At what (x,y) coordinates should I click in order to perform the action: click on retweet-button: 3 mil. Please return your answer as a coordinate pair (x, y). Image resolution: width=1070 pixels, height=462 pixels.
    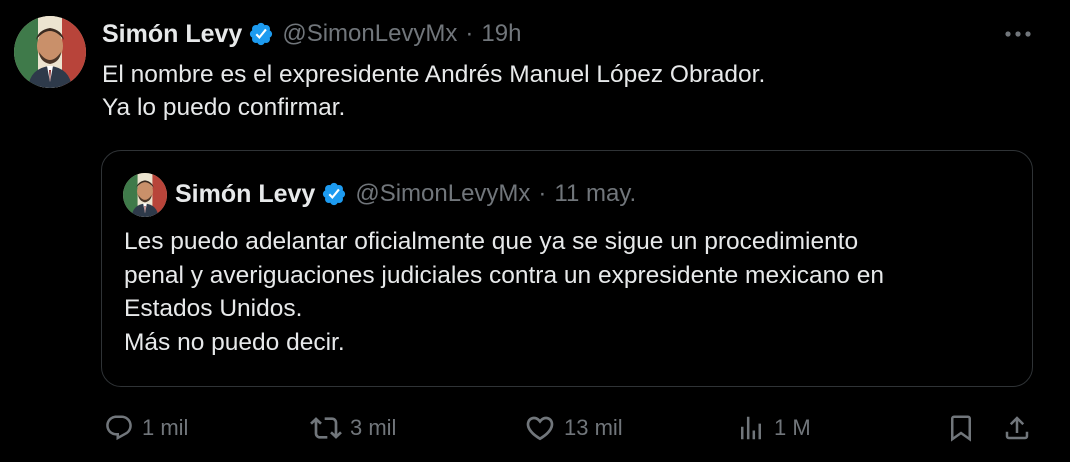
    Looking at the image, I should click on (353, 428).